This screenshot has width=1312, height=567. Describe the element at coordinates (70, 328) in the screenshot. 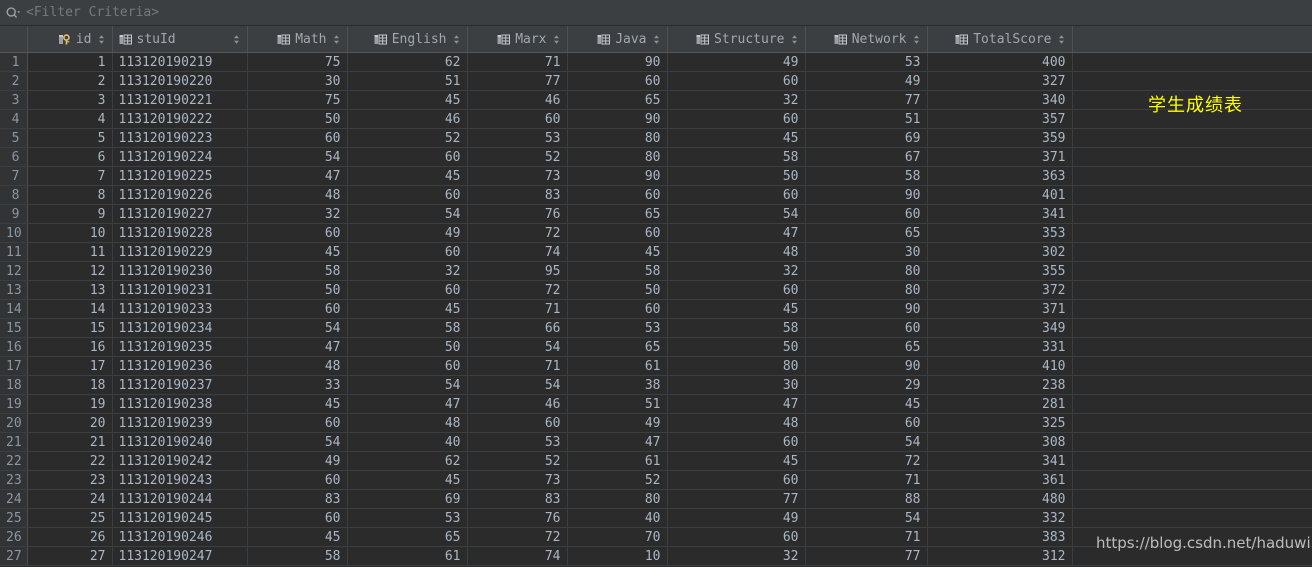

I see `cell-id: 15` at that location.